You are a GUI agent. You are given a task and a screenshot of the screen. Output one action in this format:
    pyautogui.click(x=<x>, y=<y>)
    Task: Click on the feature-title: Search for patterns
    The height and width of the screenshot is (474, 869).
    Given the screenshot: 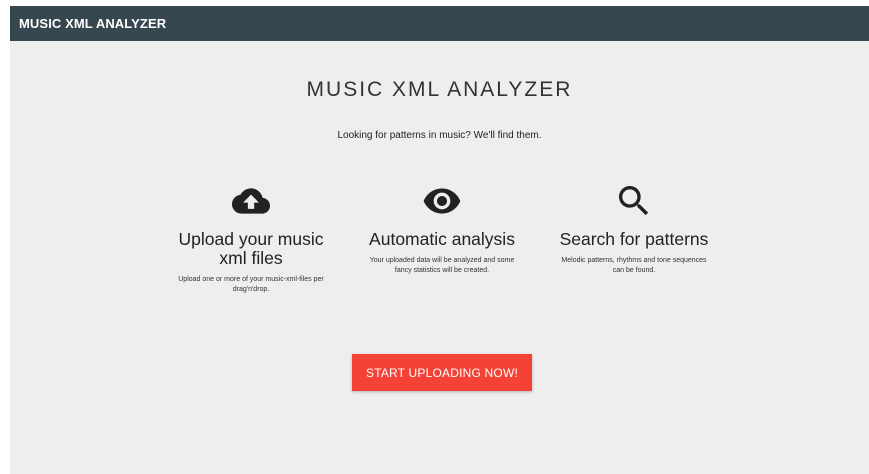 What is the action you would take?
    pyautogui.click(x=634, y=239)
    